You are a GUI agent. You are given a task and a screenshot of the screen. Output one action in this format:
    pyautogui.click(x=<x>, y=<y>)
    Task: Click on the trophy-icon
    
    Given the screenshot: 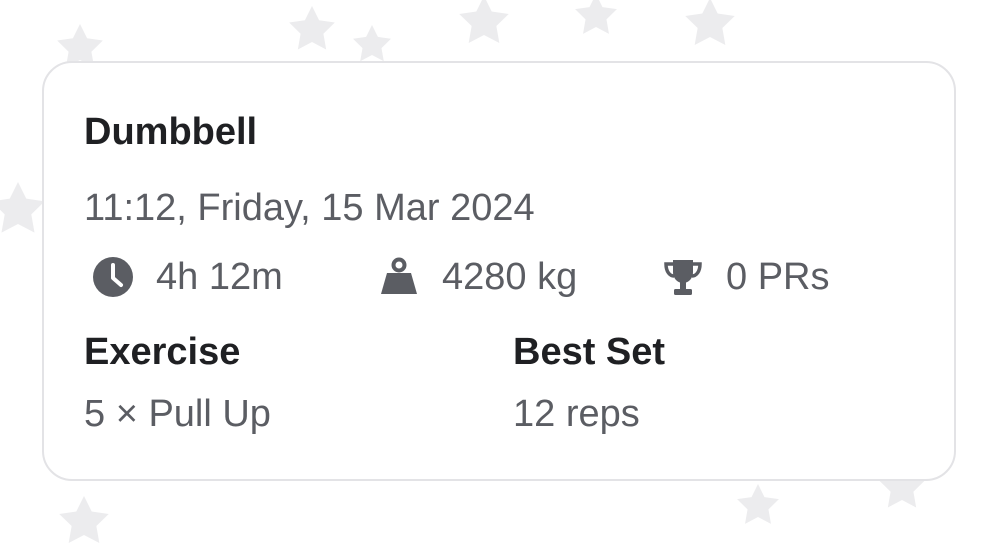 What is the action you would take?
    pyautogui.click(x=683, y=277)
    